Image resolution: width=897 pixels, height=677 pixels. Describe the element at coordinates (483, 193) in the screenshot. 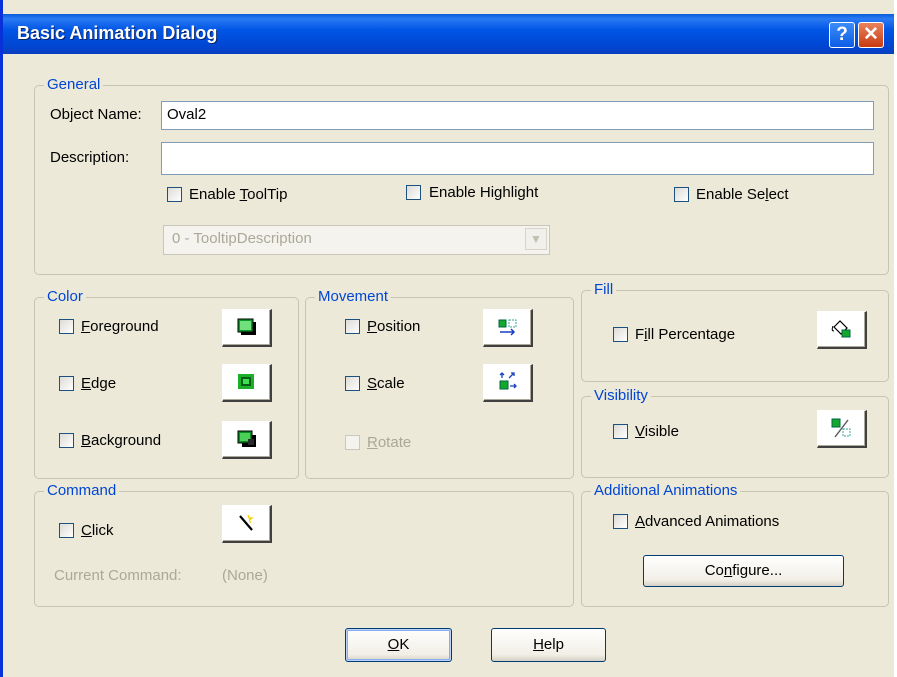

I see `enable-highlight-label: Enable Highlight` at that location.